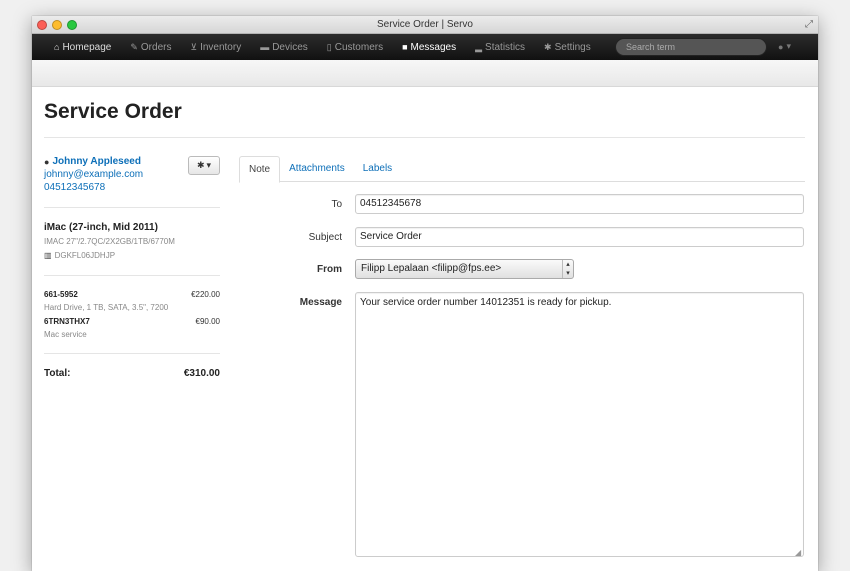  What do you see at coordinates (572, 47) in the screenshot?
I see `nav-label: Settings` at bounding box center [572, 47].